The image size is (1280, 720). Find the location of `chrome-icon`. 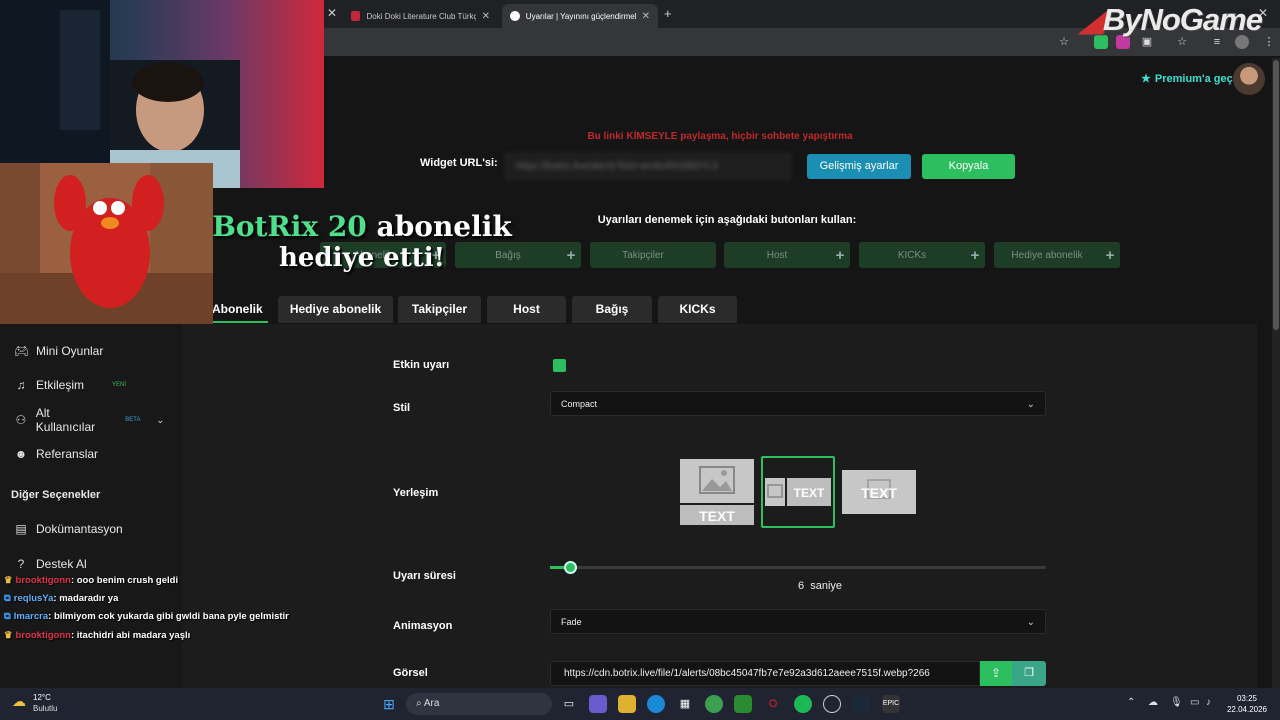

chrome-icon is located at coordinates (714, 704).